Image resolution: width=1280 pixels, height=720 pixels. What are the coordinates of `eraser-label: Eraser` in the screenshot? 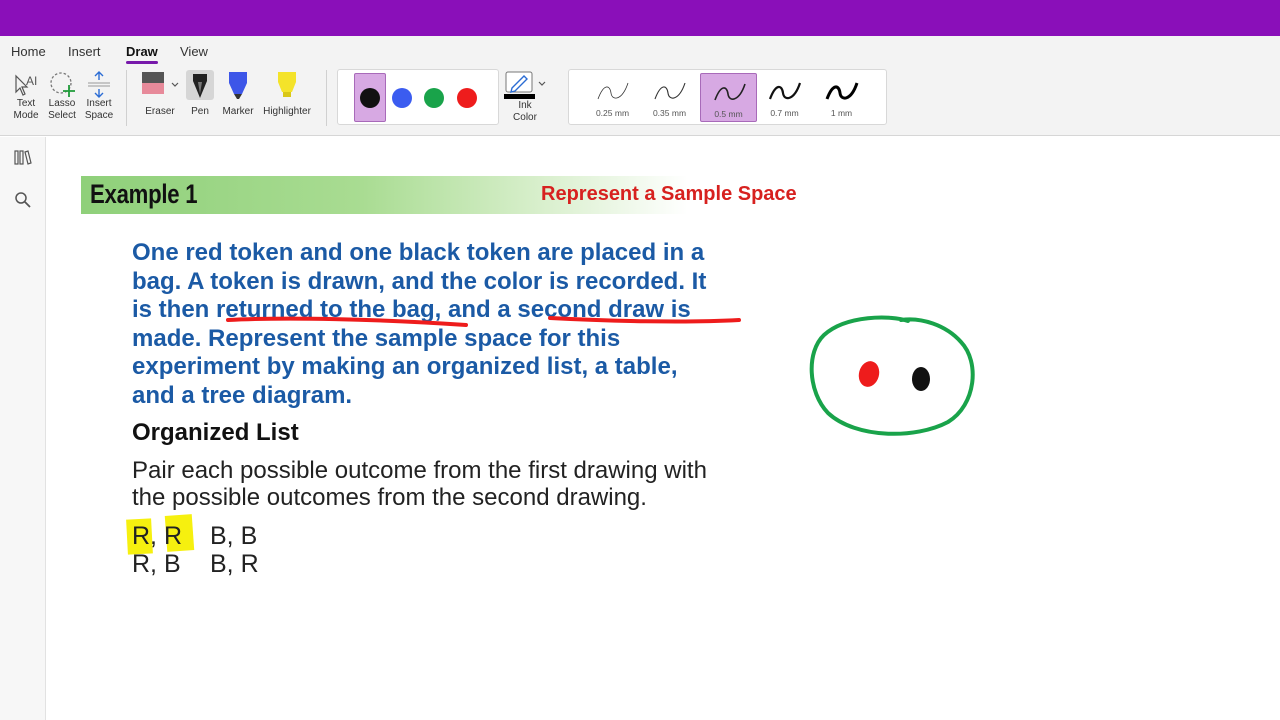 It's located at (160, 111).